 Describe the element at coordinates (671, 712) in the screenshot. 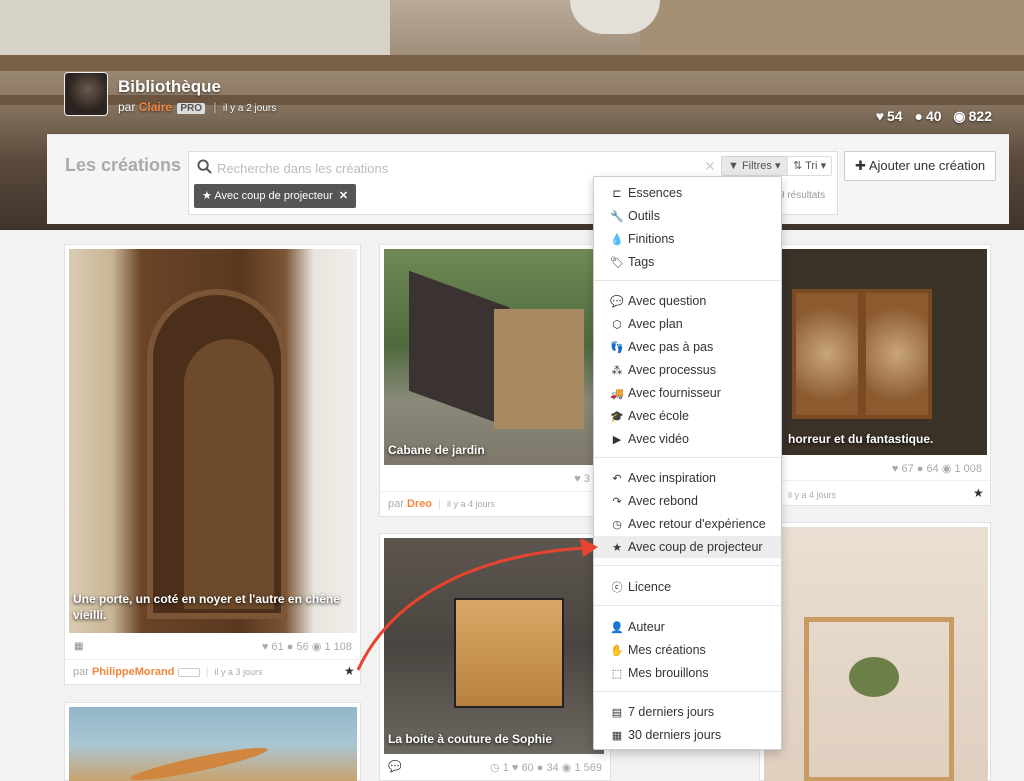

I see `menu-item-label: 7 derniers jours` at that location.